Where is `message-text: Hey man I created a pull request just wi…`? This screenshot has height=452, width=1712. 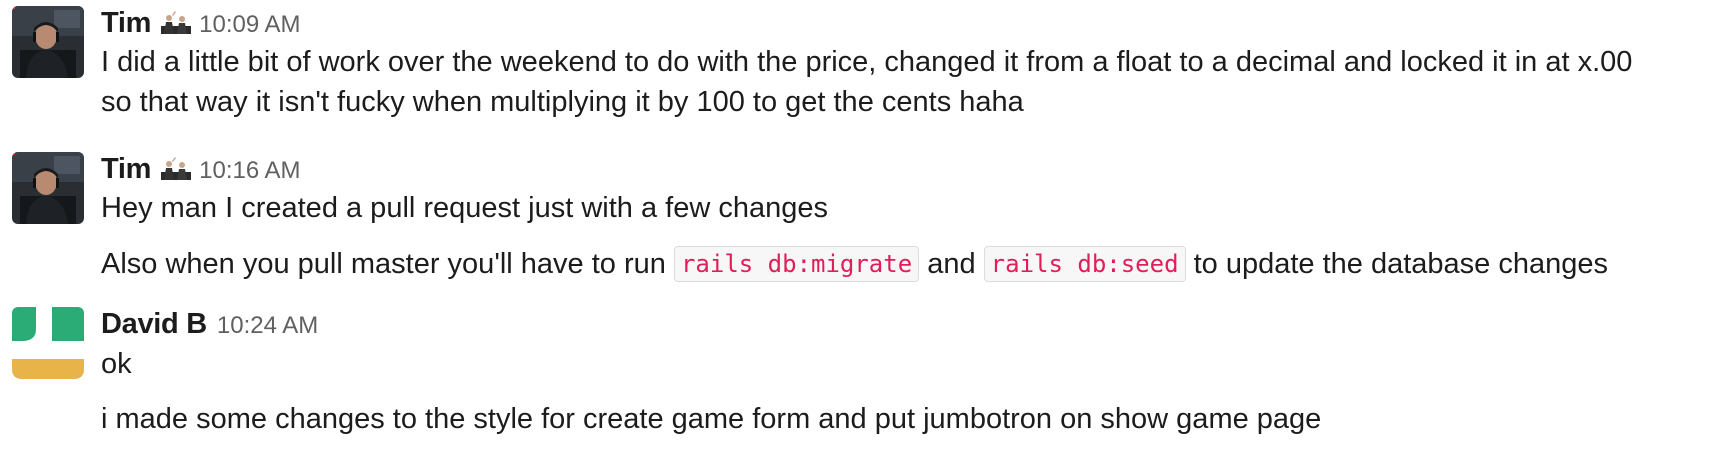 message-text: Hey man I created a pull request just wi… is located at coordinates (464, 208).